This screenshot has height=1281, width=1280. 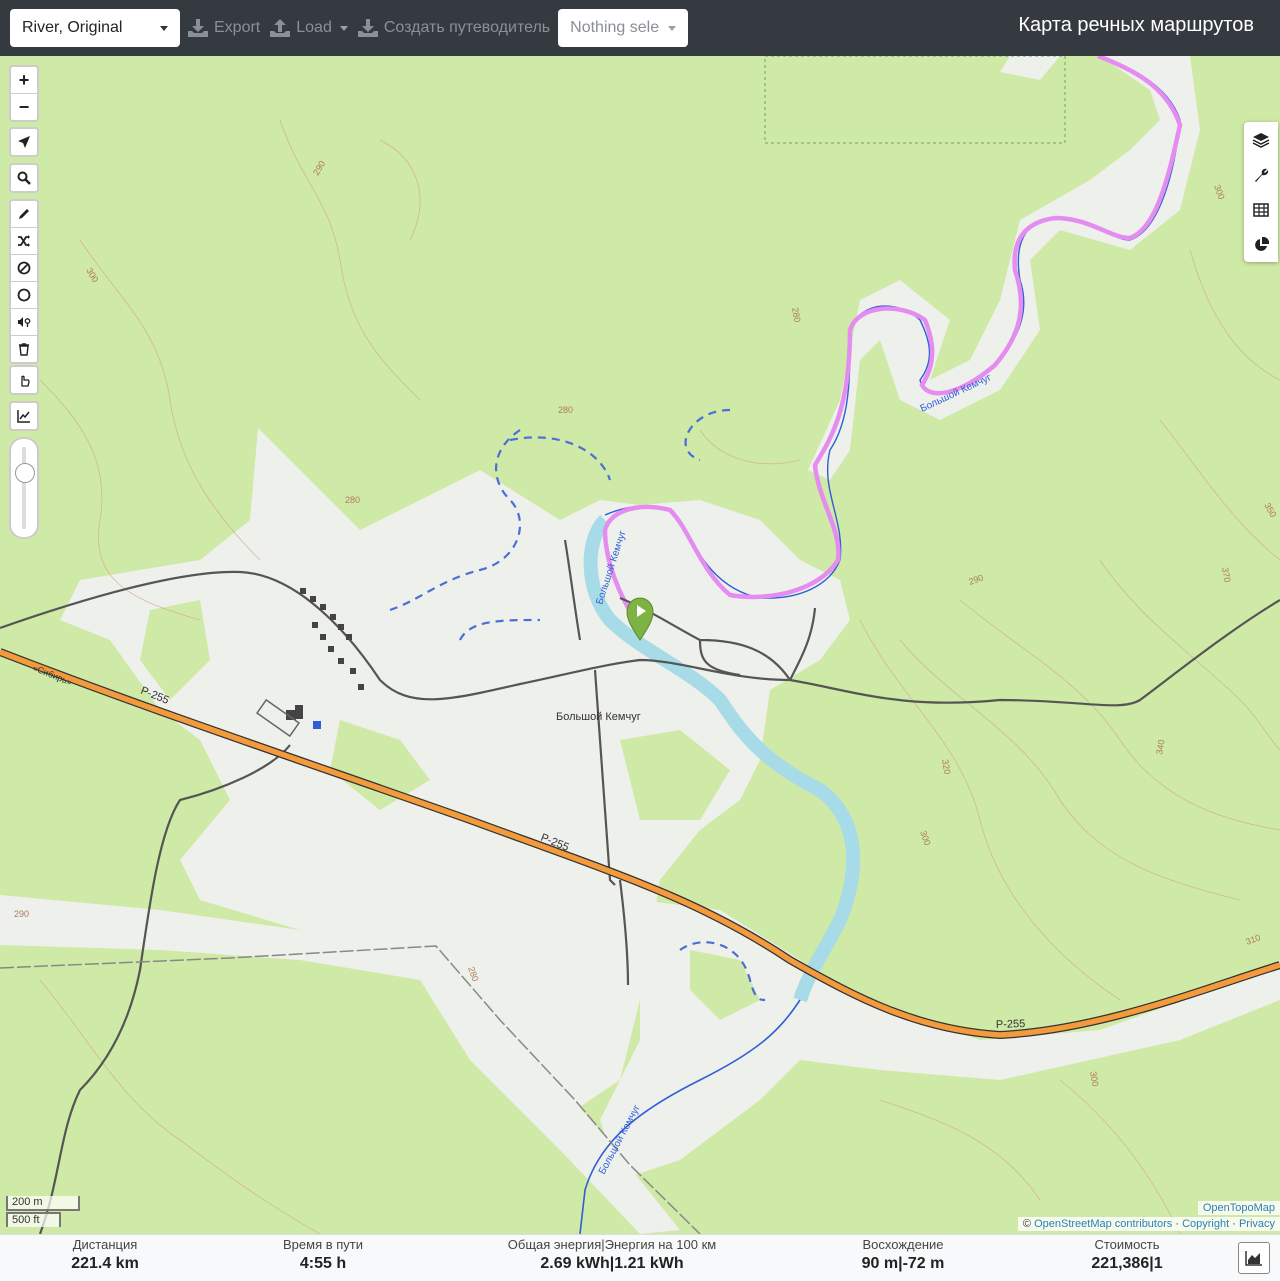 What do you see at coordinates (105, 1263) in the screenshot?
I see `distance-value: 221.4 km` at bounding box center [105, 1263].